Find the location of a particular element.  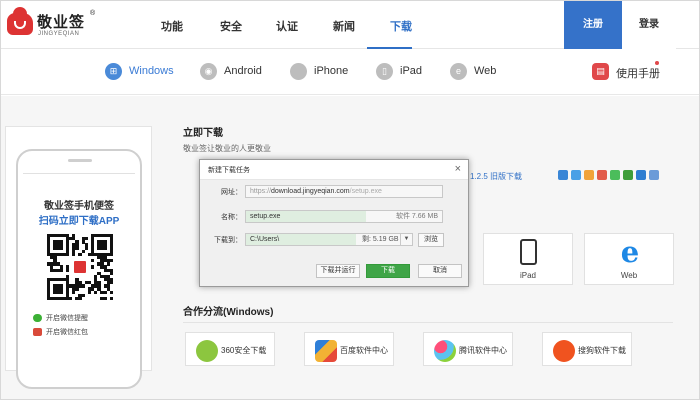

logo: 敬业签 ® JINGYEQIAN is located at coordinates (53, 24).